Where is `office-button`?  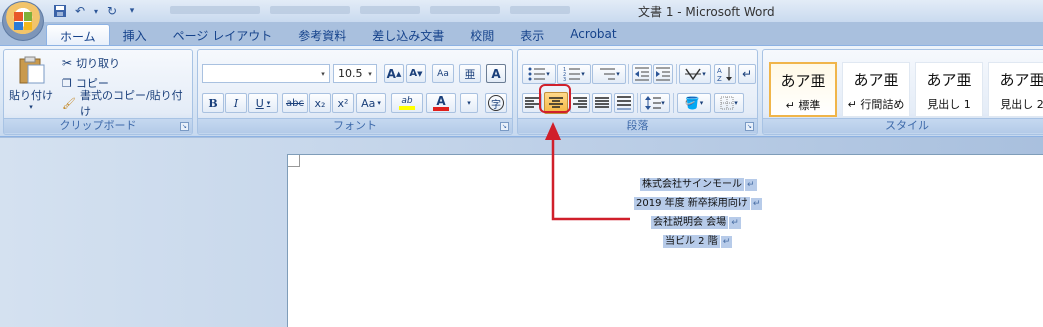
office-button is located at coordinates (23, 21).